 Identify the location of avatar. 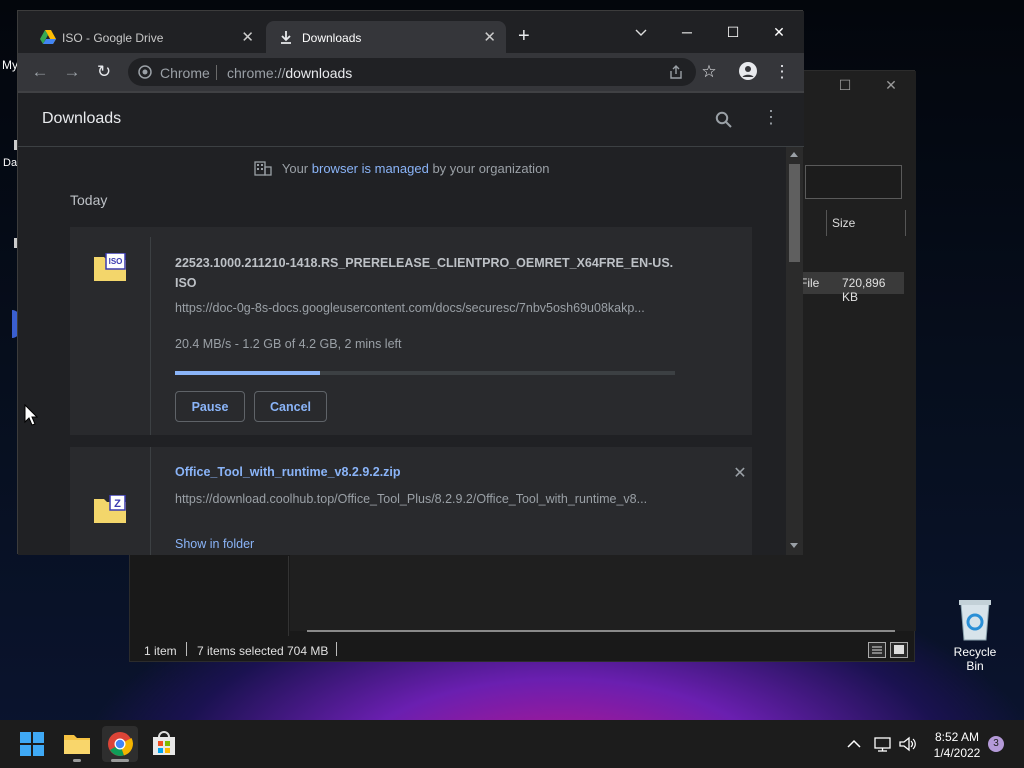
(748, 71).